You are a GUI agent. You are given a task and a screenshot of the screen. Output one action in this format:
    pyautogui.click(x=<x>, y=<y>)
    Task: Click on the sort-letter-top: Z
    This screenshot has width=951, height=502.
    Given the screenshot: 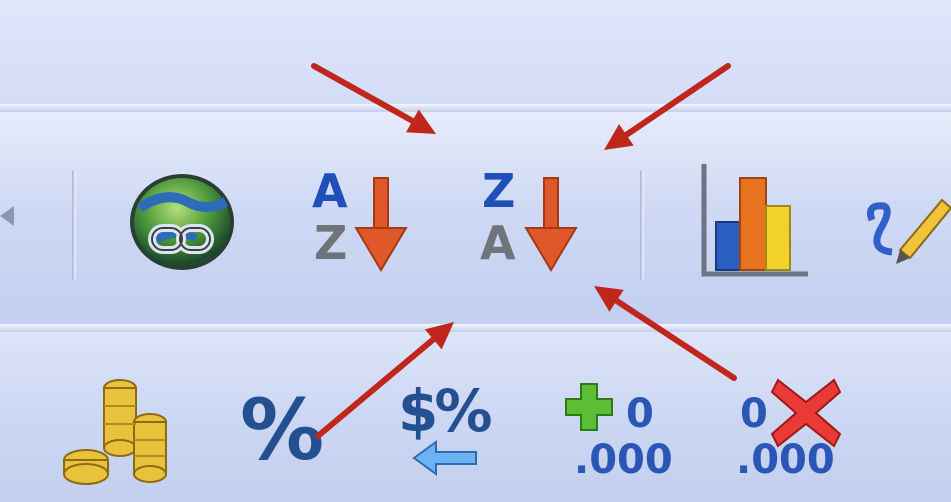 What is the action you would take?
    pyautogui.click(x=499, y=191)
    